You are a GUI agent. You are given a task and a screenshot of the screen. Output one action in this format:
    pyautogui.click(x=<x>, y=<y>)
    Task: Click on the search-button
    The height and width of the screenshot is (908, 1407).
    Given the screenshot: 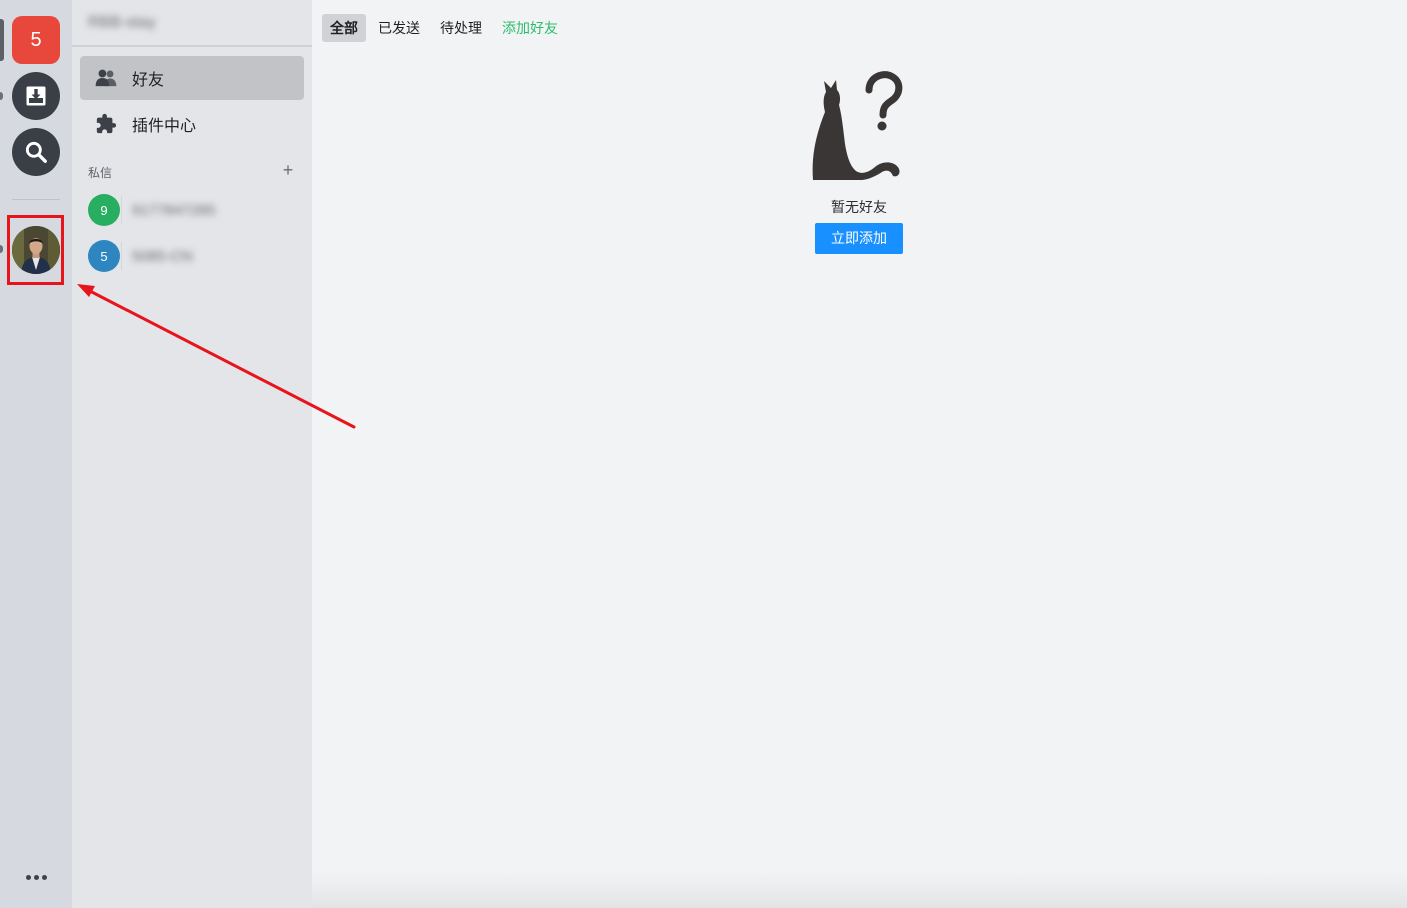 What is the action you would take?
    pyautogui.click(x=36, y=152)
    